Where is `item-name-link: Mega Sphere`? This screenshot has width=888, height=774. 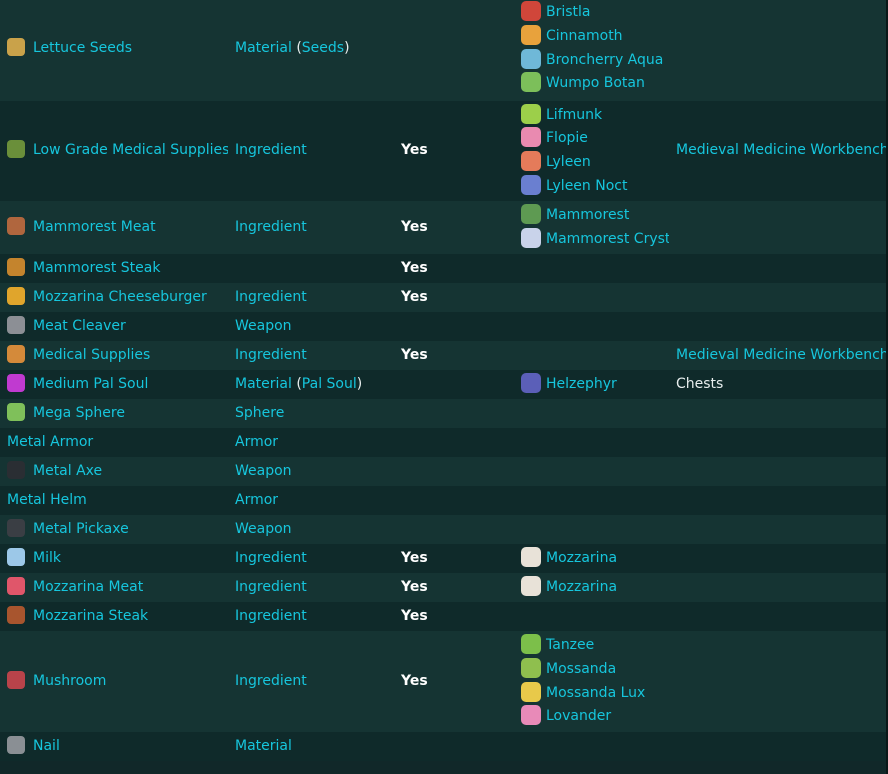 item-name-link: Mega Sphere is located at coordinates (79, 413).